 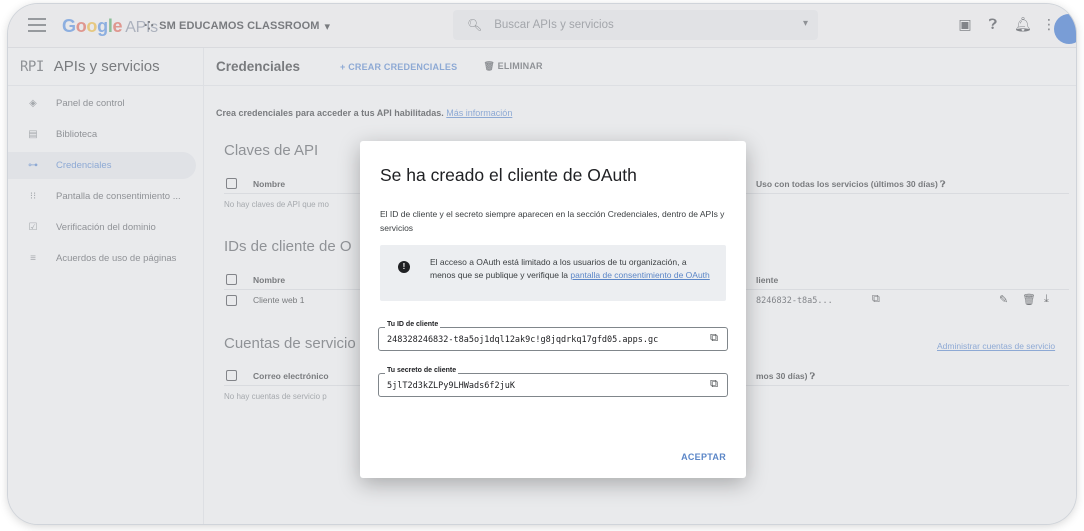 What do you see at coordinates (508, 175) in the screenshot?
I see `dialog-title: Se ha creado el cliente de OAuth` at bounding box center [508, 175].